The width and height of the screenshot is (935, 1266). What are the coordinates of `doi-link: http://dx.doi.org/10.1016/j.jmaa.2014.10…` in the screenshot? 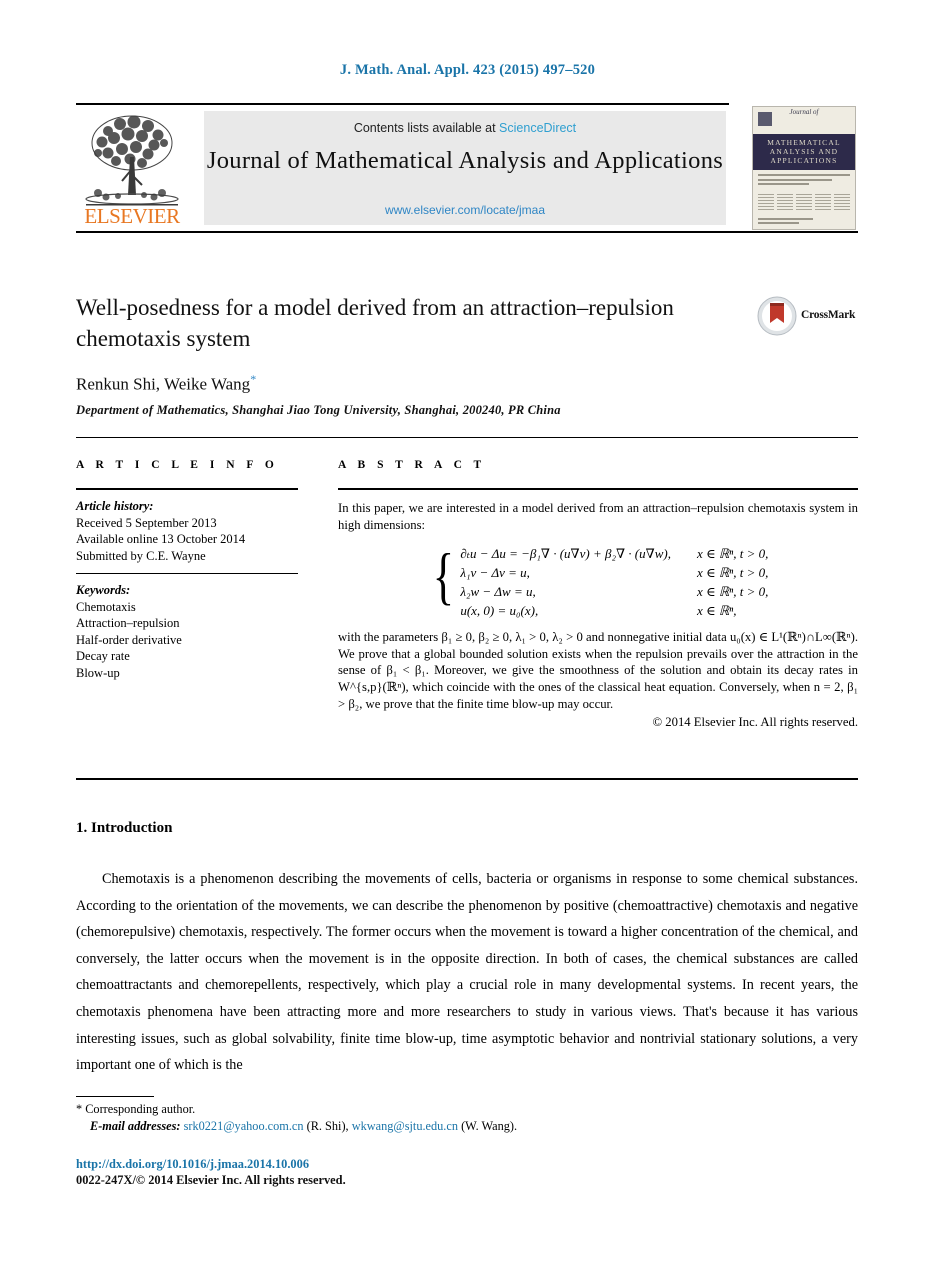 It's located at (192, 1164).